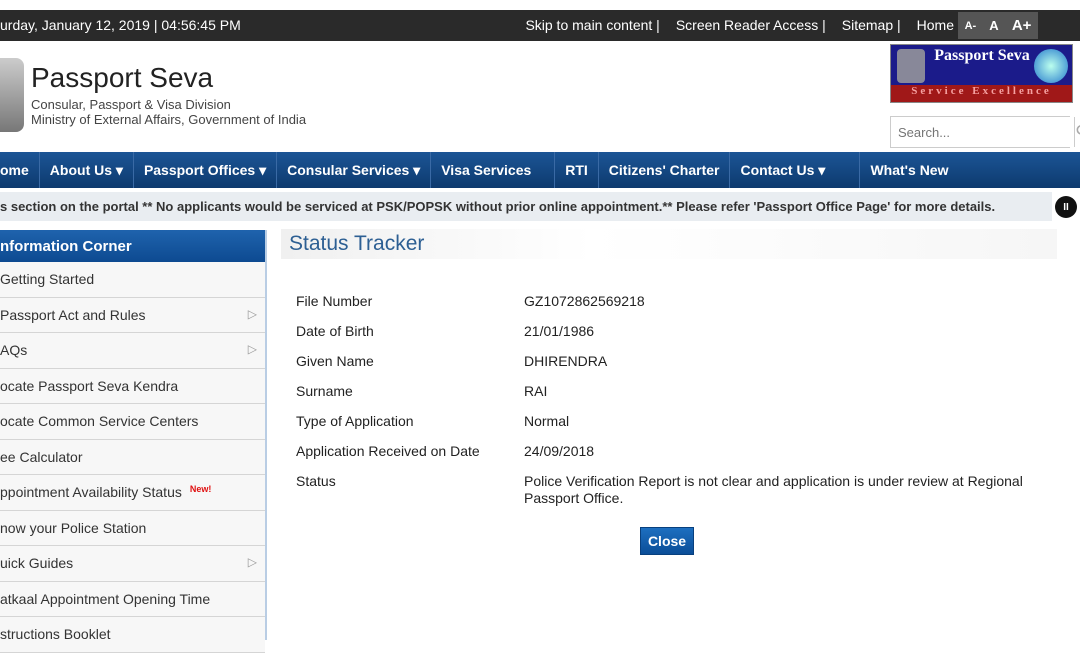 This screenshot has width=1080, height=653. Describe the element at coordinates (132, 280) in the screenshot. I see `sidebar-item: Getting Started` at that location.